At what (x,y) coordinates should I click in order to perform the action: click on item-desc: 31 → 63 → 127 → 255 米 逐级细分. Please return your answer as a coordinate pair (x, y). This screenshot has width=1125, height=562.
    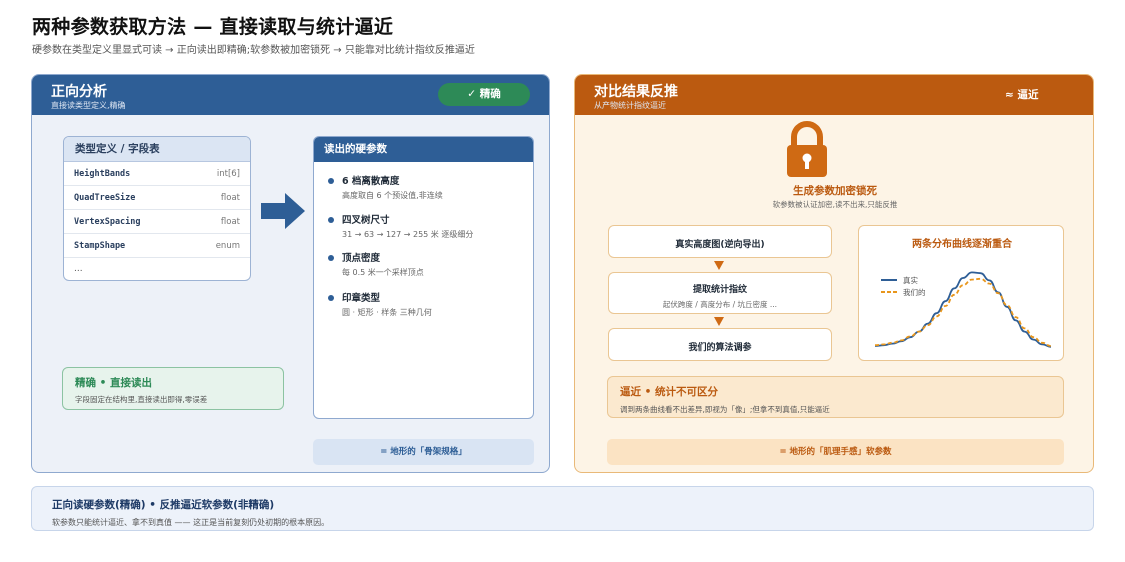
    Looking at the image, I should click on (408, 234).